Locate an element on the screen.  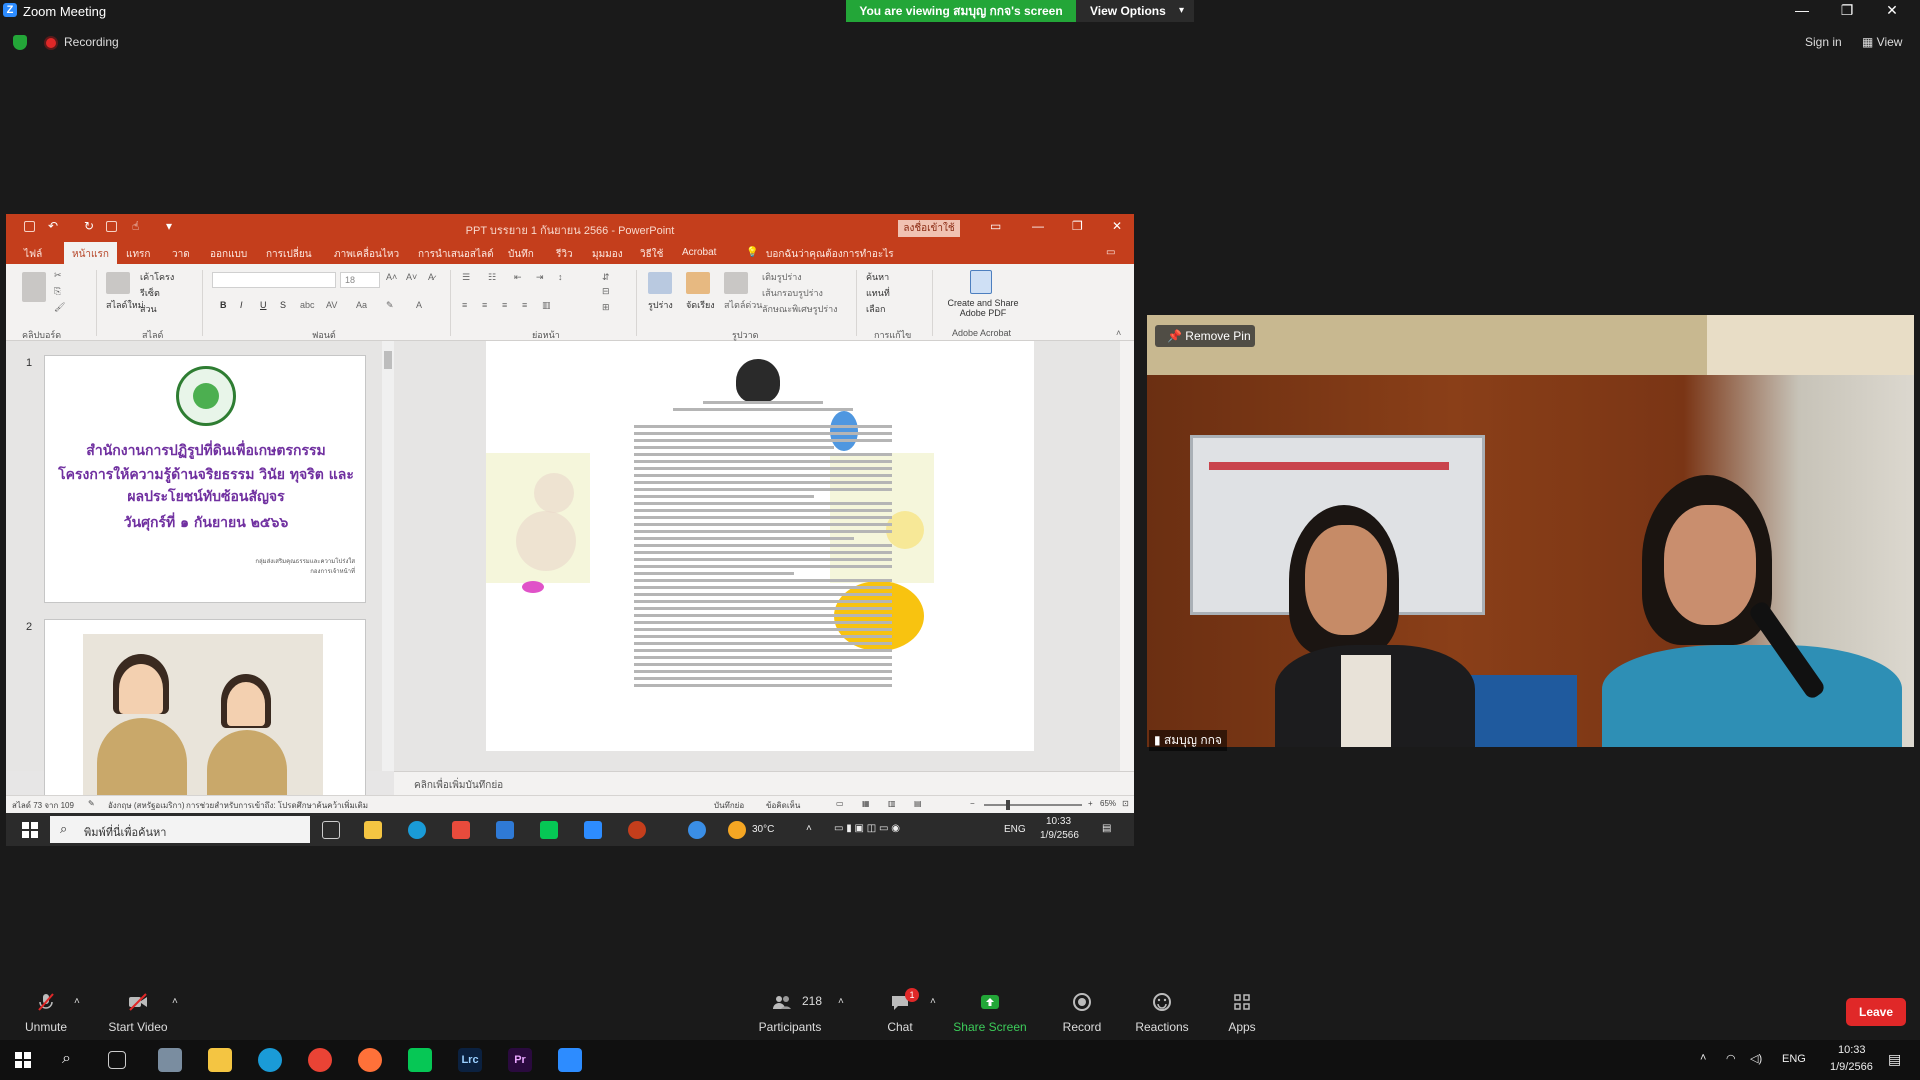
strikethrough-icon: abc is located at coordinates (307, 305).